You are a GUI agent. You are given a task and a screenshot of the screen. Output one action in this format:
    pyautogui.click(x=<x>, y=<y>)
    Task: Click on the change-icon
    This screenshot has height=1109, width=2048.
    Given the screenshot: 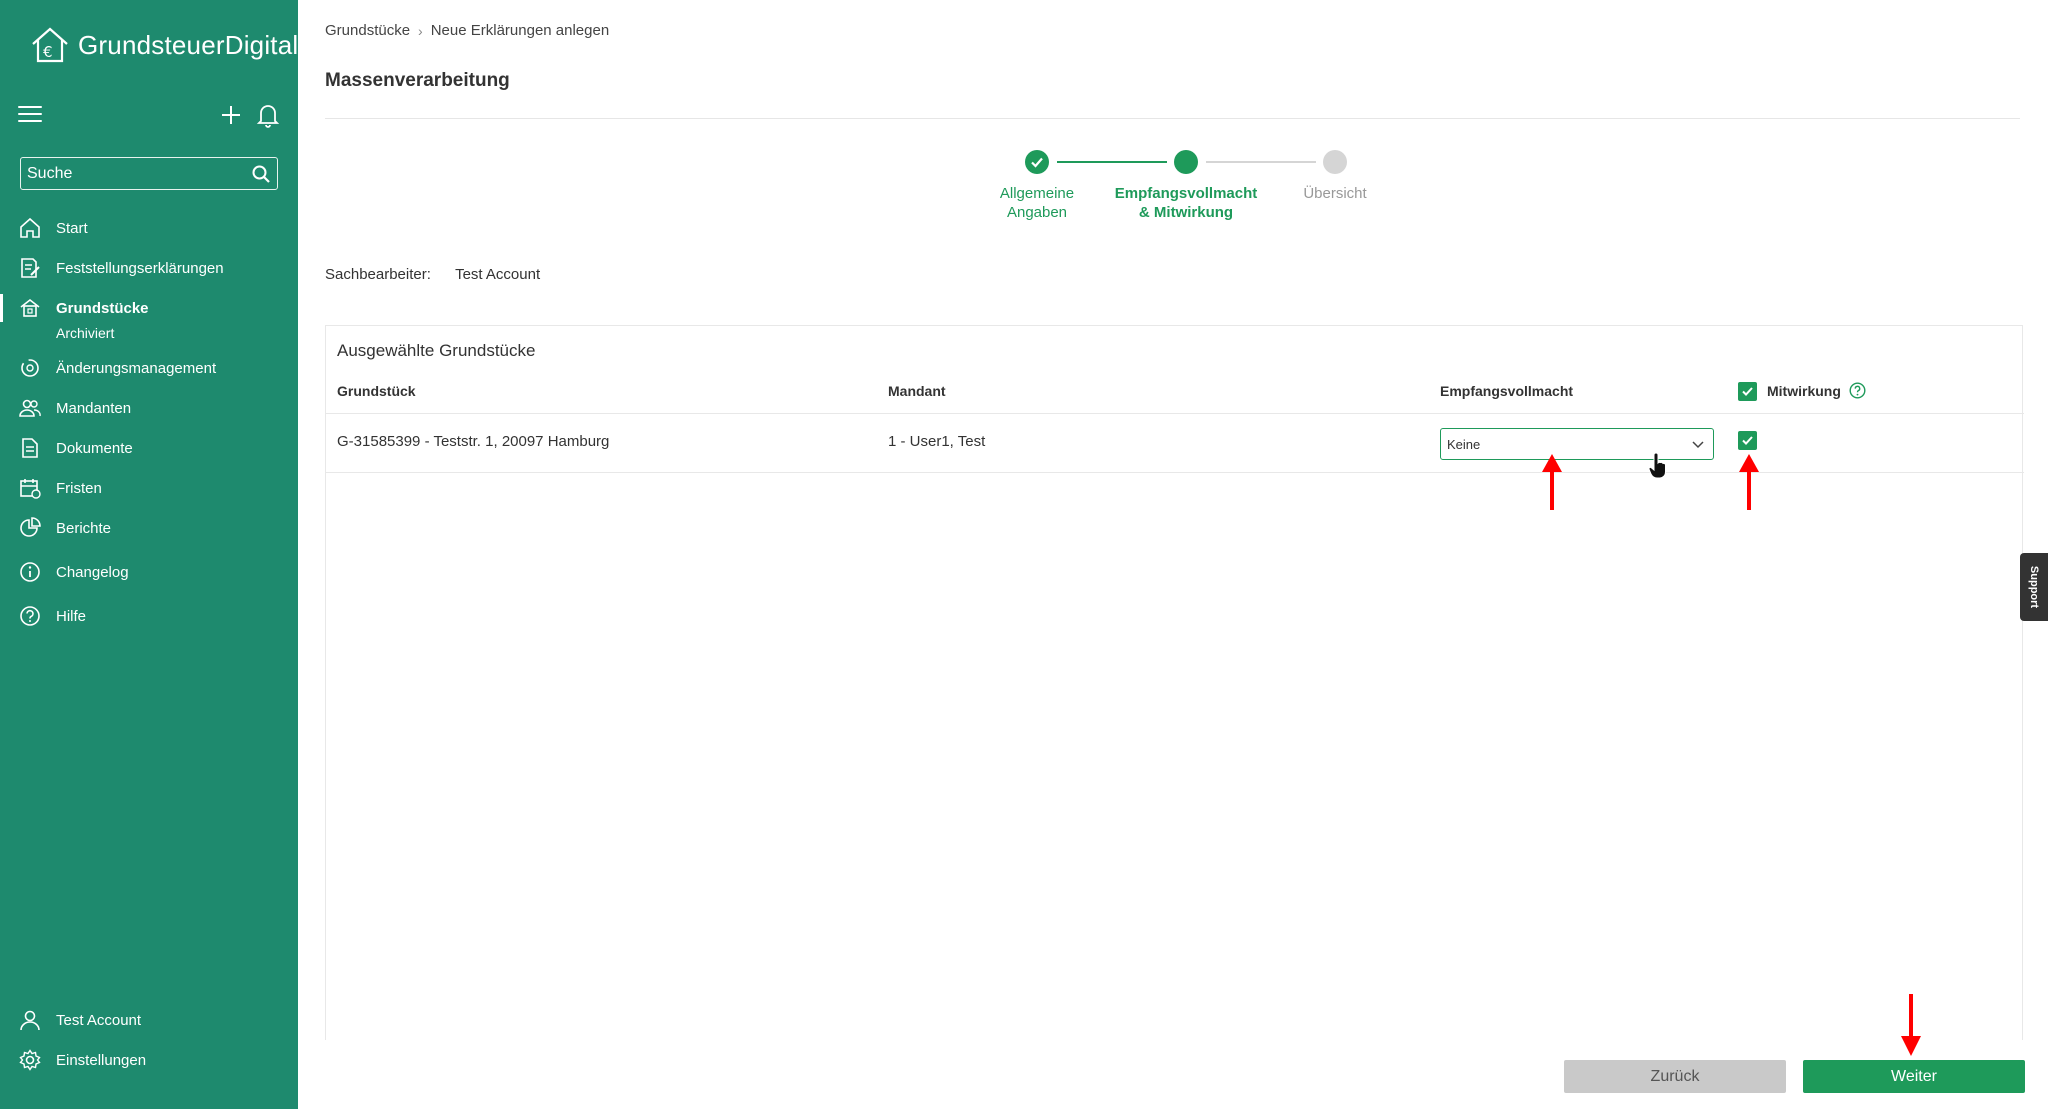 What is the action you would take?
    pyautogui.click(x=30, y=368)
    